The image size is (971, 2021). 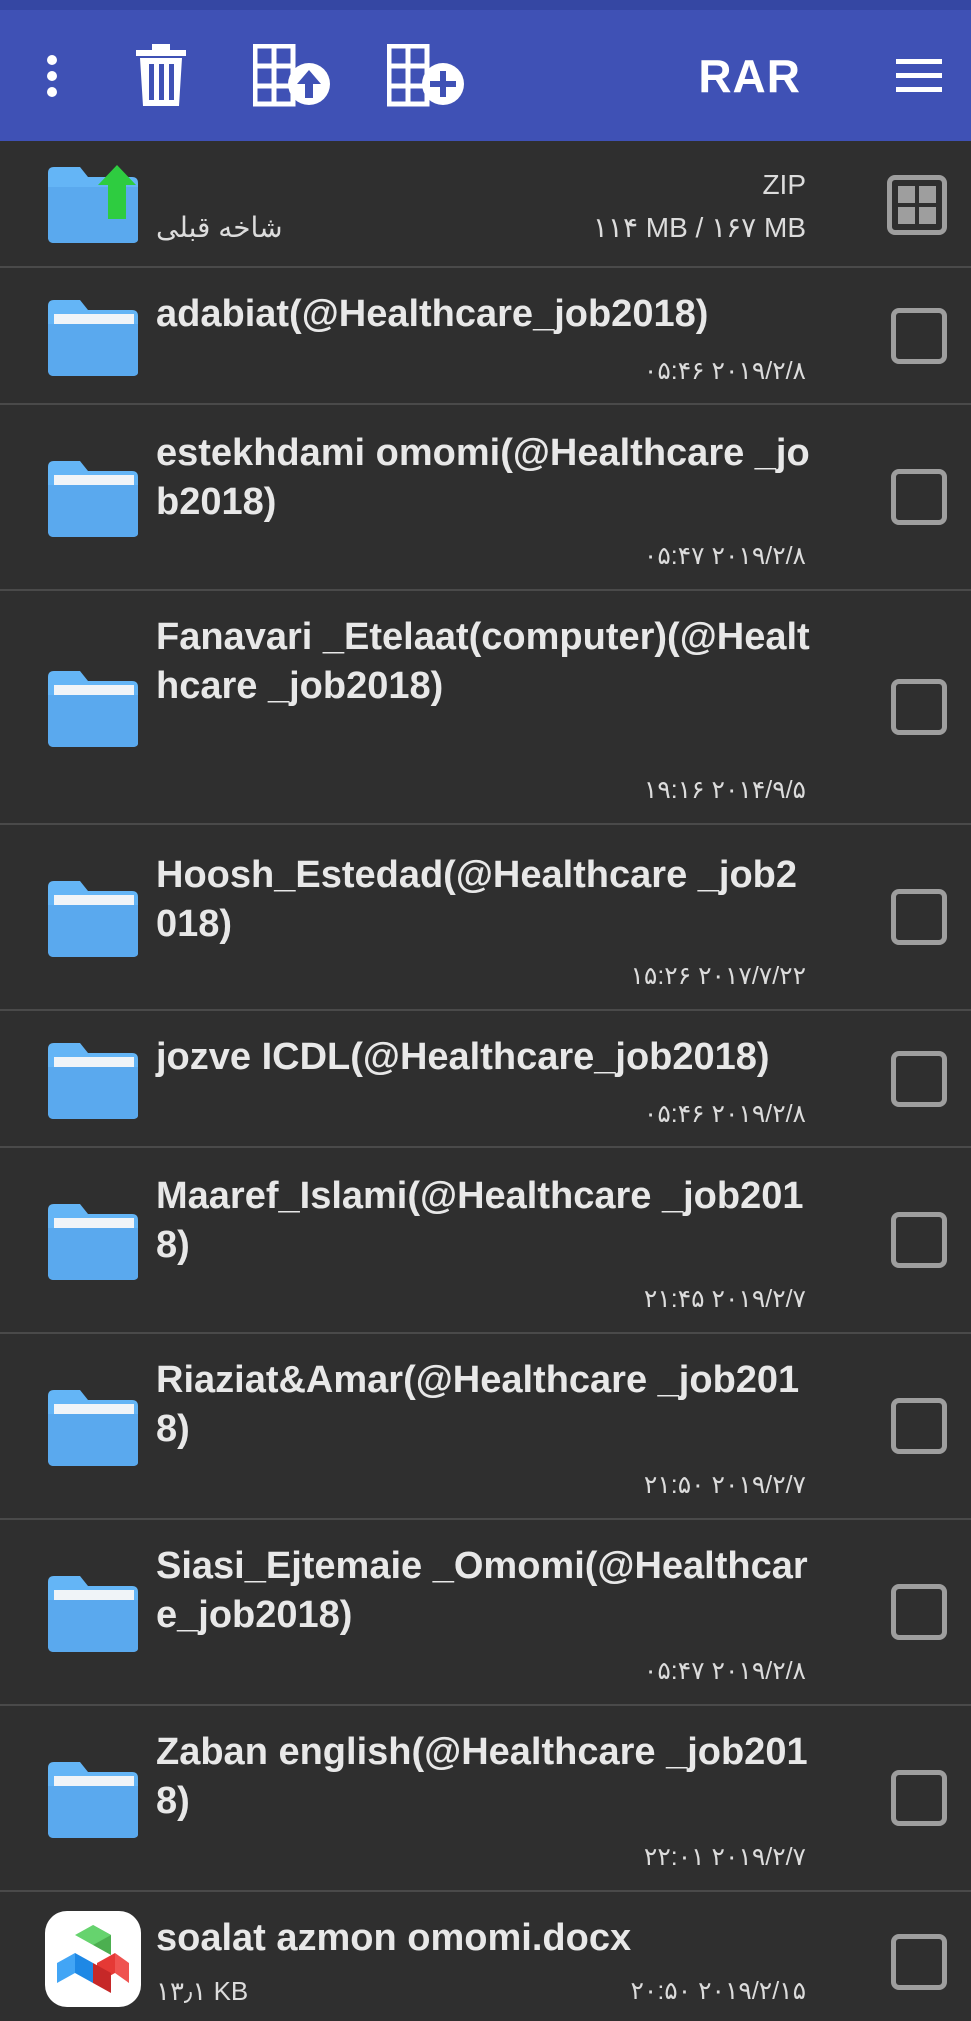 I want to click on select-all-button, so click(x=917, y=205).